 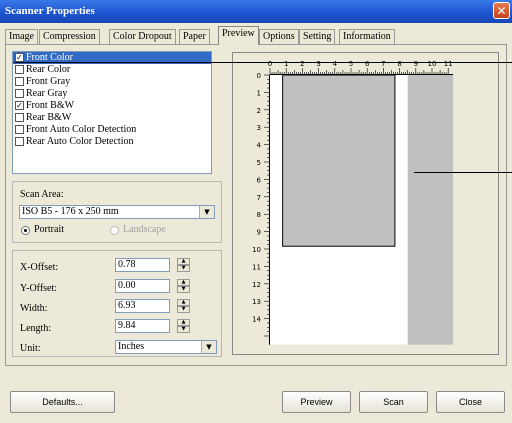 What do you see at coordinates (256, 267) in the screenshot?
I see `ruler-left-label: 11` at bounding box center [256, 267].